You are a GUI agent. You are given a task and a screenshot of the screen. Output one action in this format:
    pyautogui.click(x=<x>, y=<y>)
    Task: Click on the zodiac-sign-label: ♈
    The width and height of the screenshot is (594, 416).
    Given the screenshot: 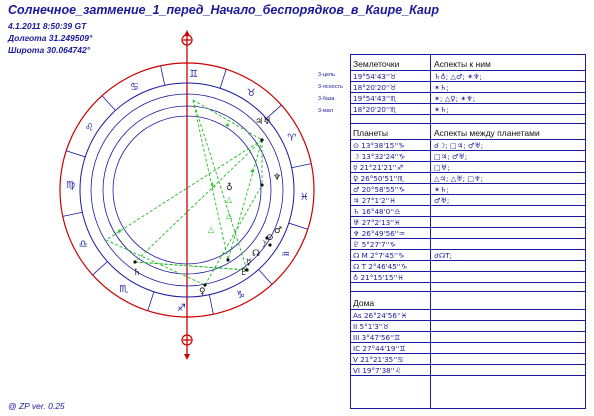 What is the action you would take?
    pyautogui.click(x=291, y=138)
    